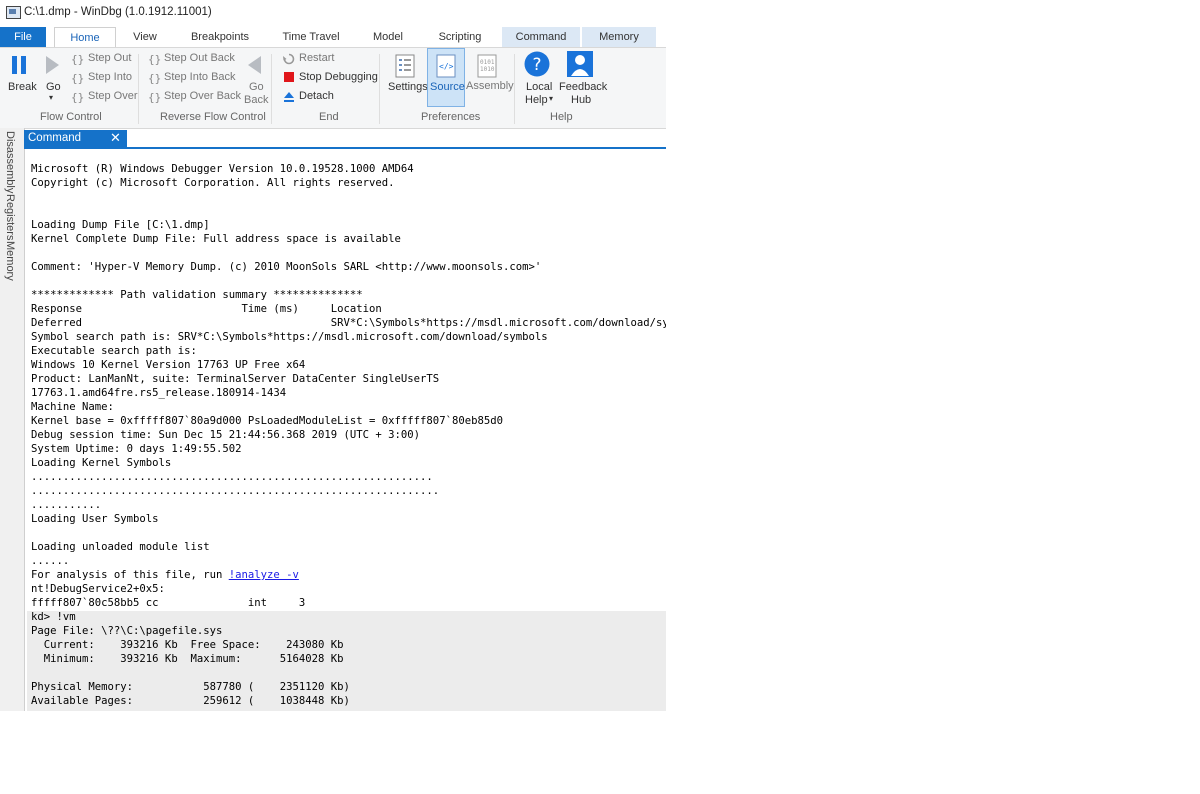 The height and width of the screenshot is (794, 1200). I want to click on group-label-end: End, so click(329, 117).